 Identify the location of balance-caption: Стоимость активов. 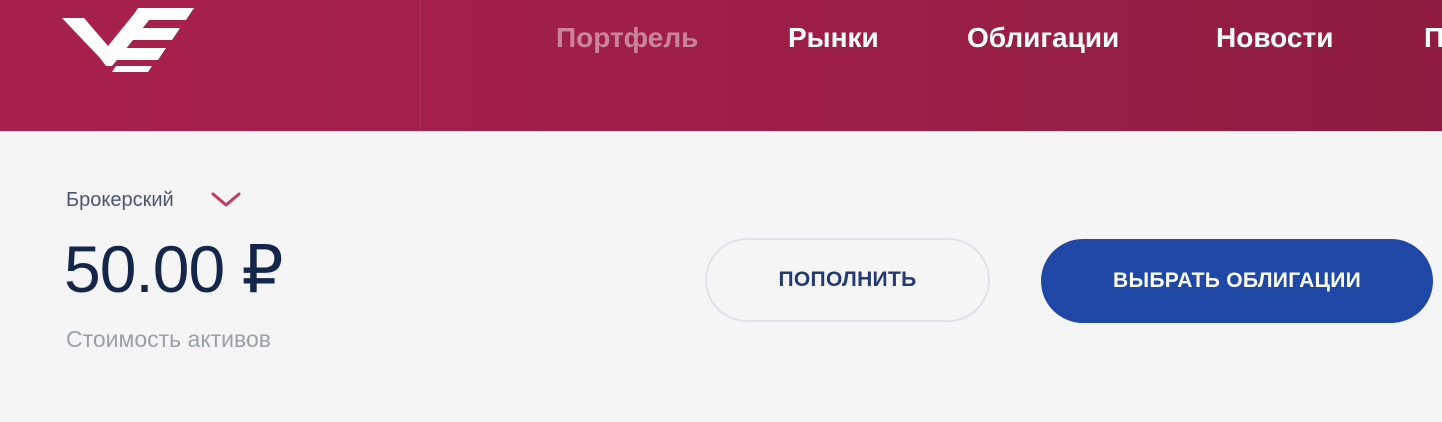
(169, 339).